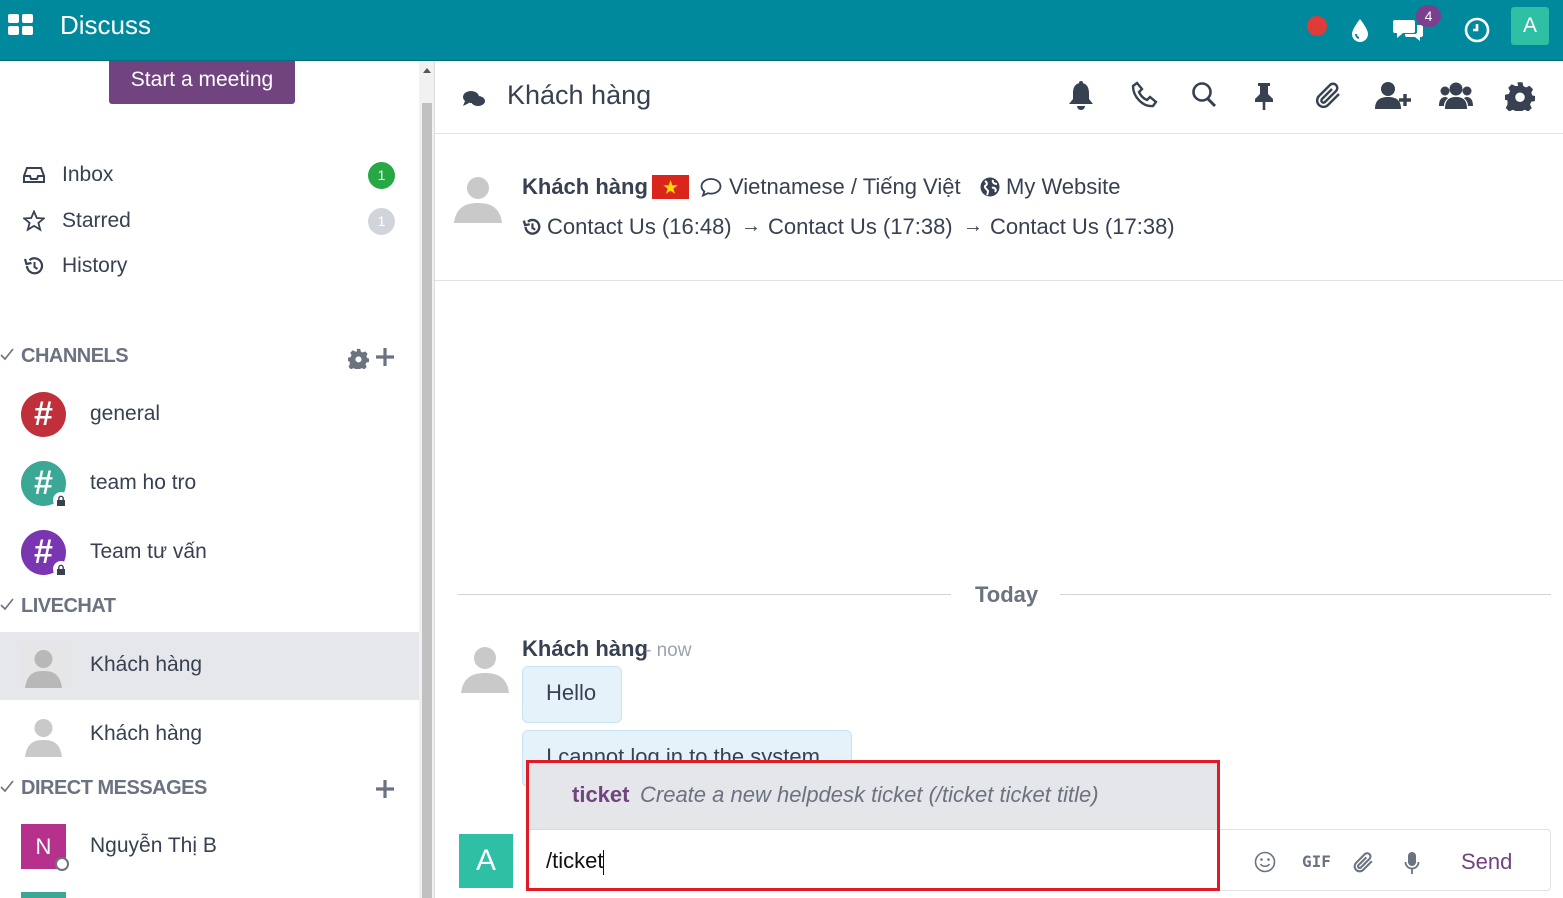  Describe the element at coordinates (1520, 96) in the screenshot. I see `thread-settings-gear-icon` at that location.